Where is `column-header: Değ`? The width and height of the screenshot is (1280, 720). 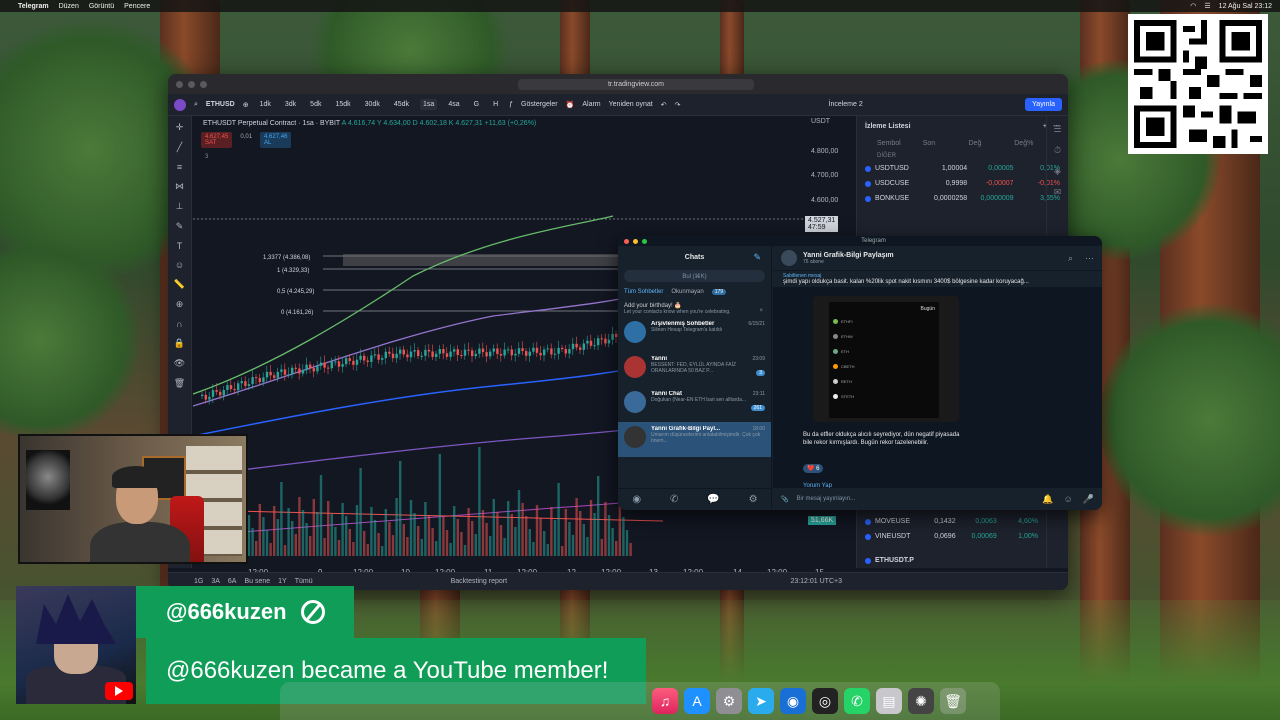
column-header: Değ is located at coordinates (992, 143).